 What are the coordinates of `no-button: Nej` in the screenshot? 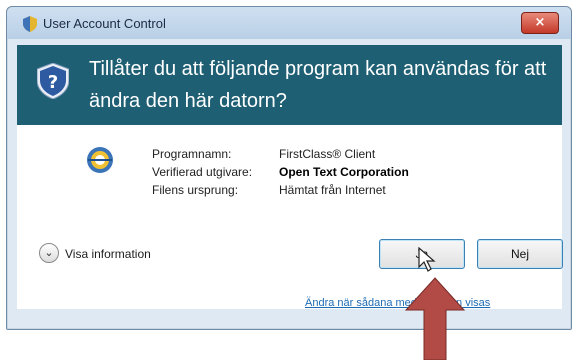 It's located at (520, 254).